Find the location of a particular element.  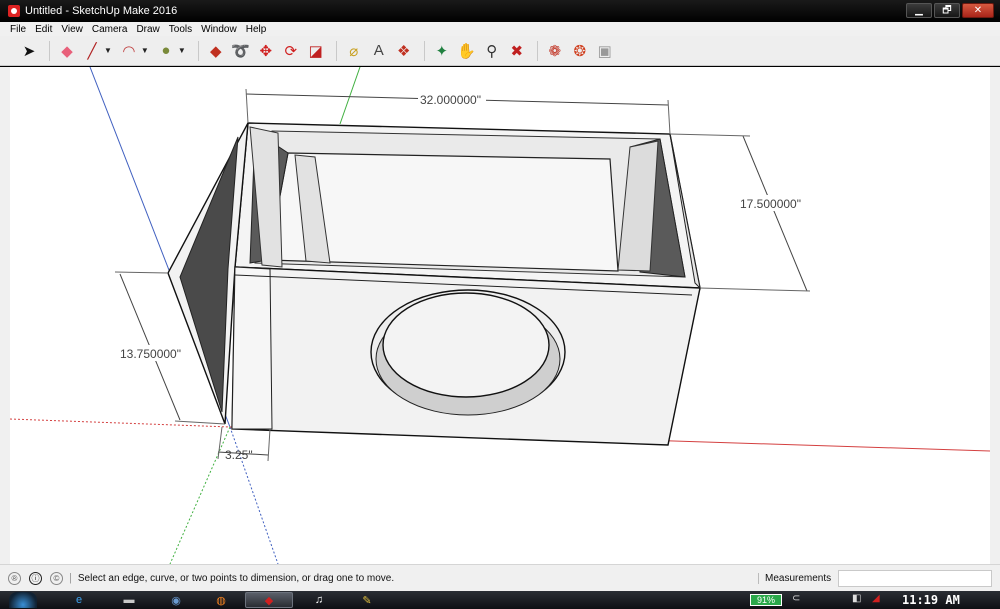

restore-button: 🗗 is located at coordinates (947, 10).